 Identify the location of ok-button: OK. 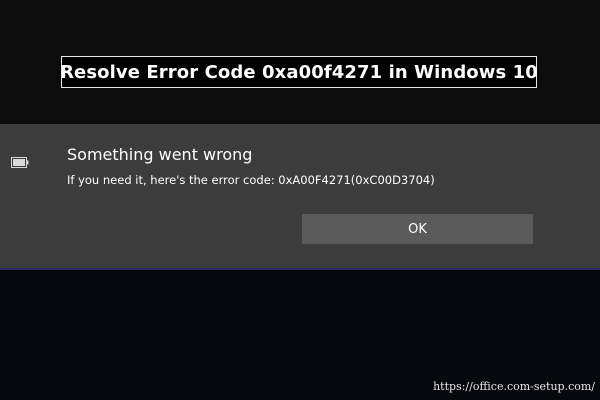
(417, 229).